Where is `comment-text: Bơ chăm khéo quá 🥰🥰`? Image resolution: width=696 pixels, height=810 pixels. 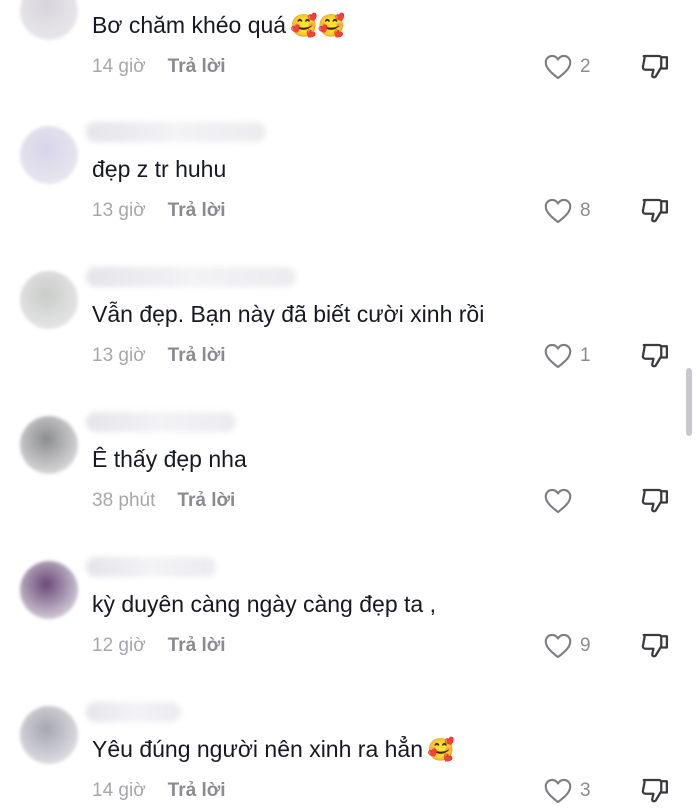 comment-text: Bơ chăm khéo quá 🥰🥰 is located at coordinates (218, 25).